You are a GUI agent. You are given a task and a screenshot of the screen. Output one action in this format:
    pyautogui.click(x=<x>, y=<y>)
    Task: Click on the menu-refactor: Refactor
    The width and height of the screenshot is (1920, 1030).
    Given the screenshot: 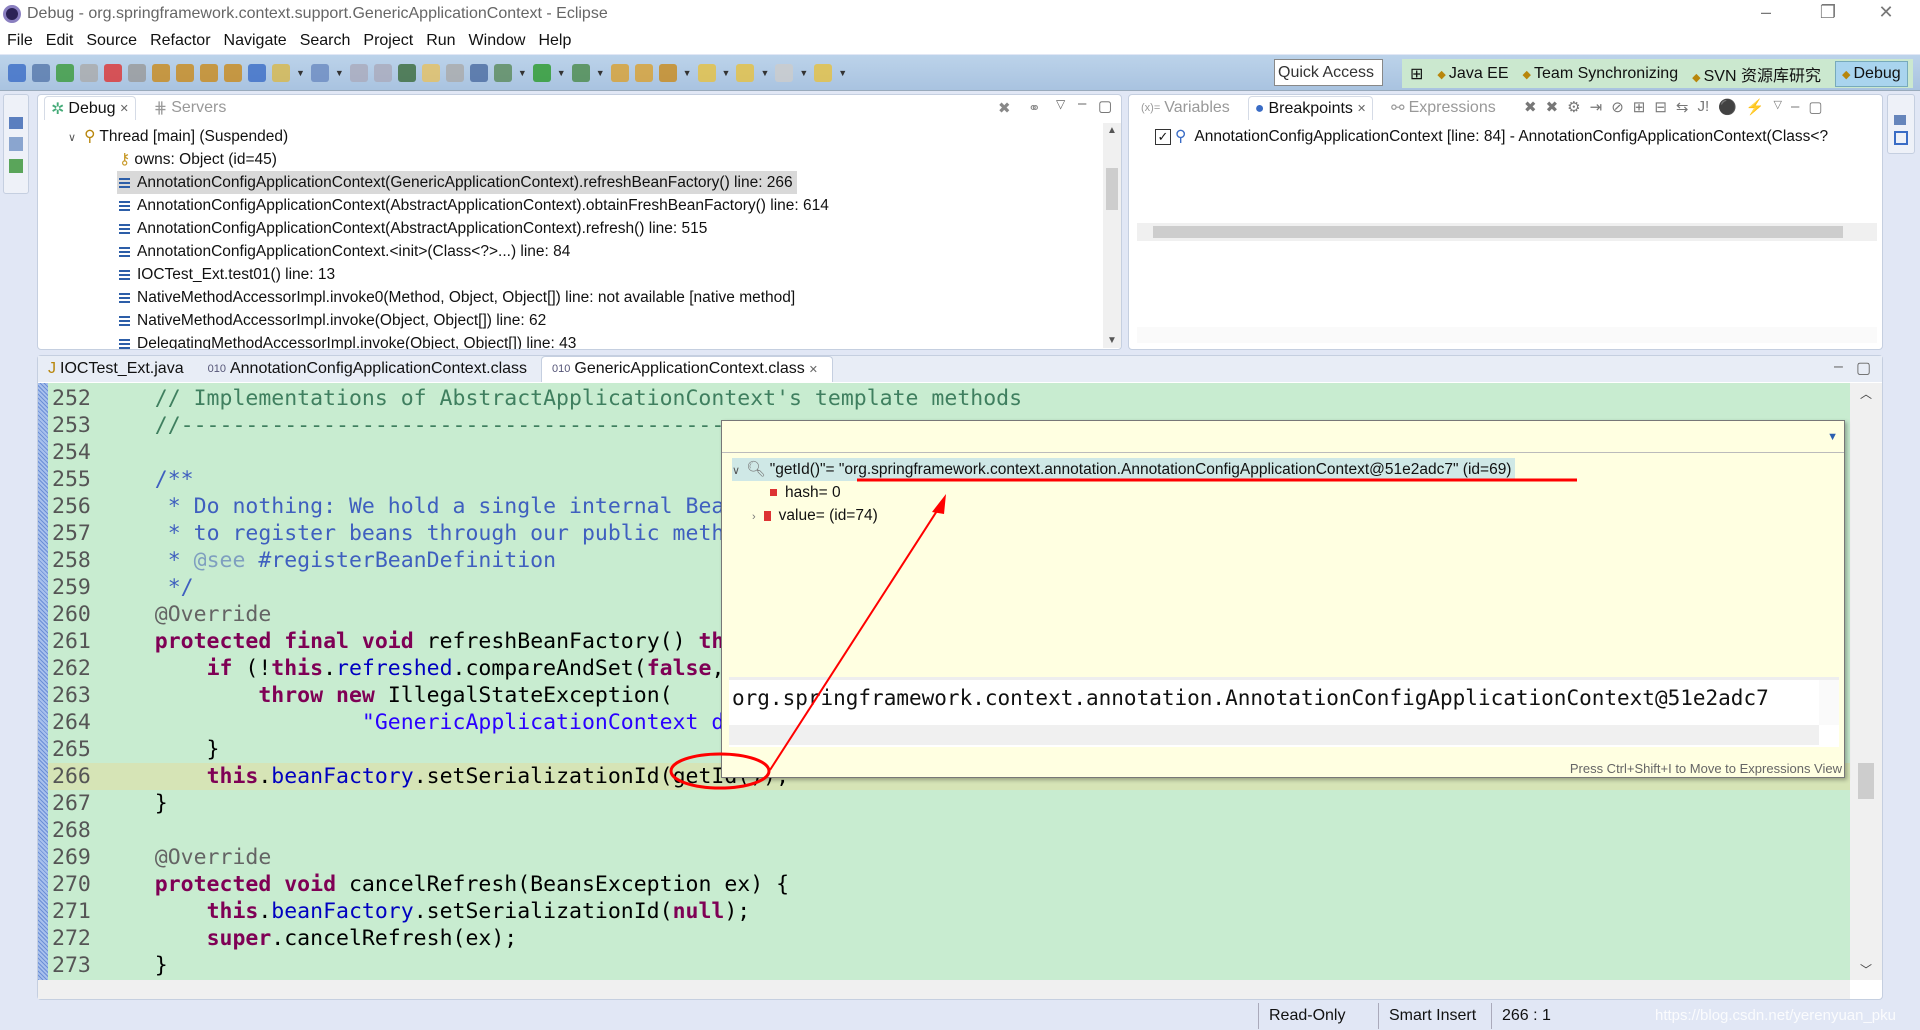 What is the action you would take?
    pyautogui.click(x=180, y=41)
    